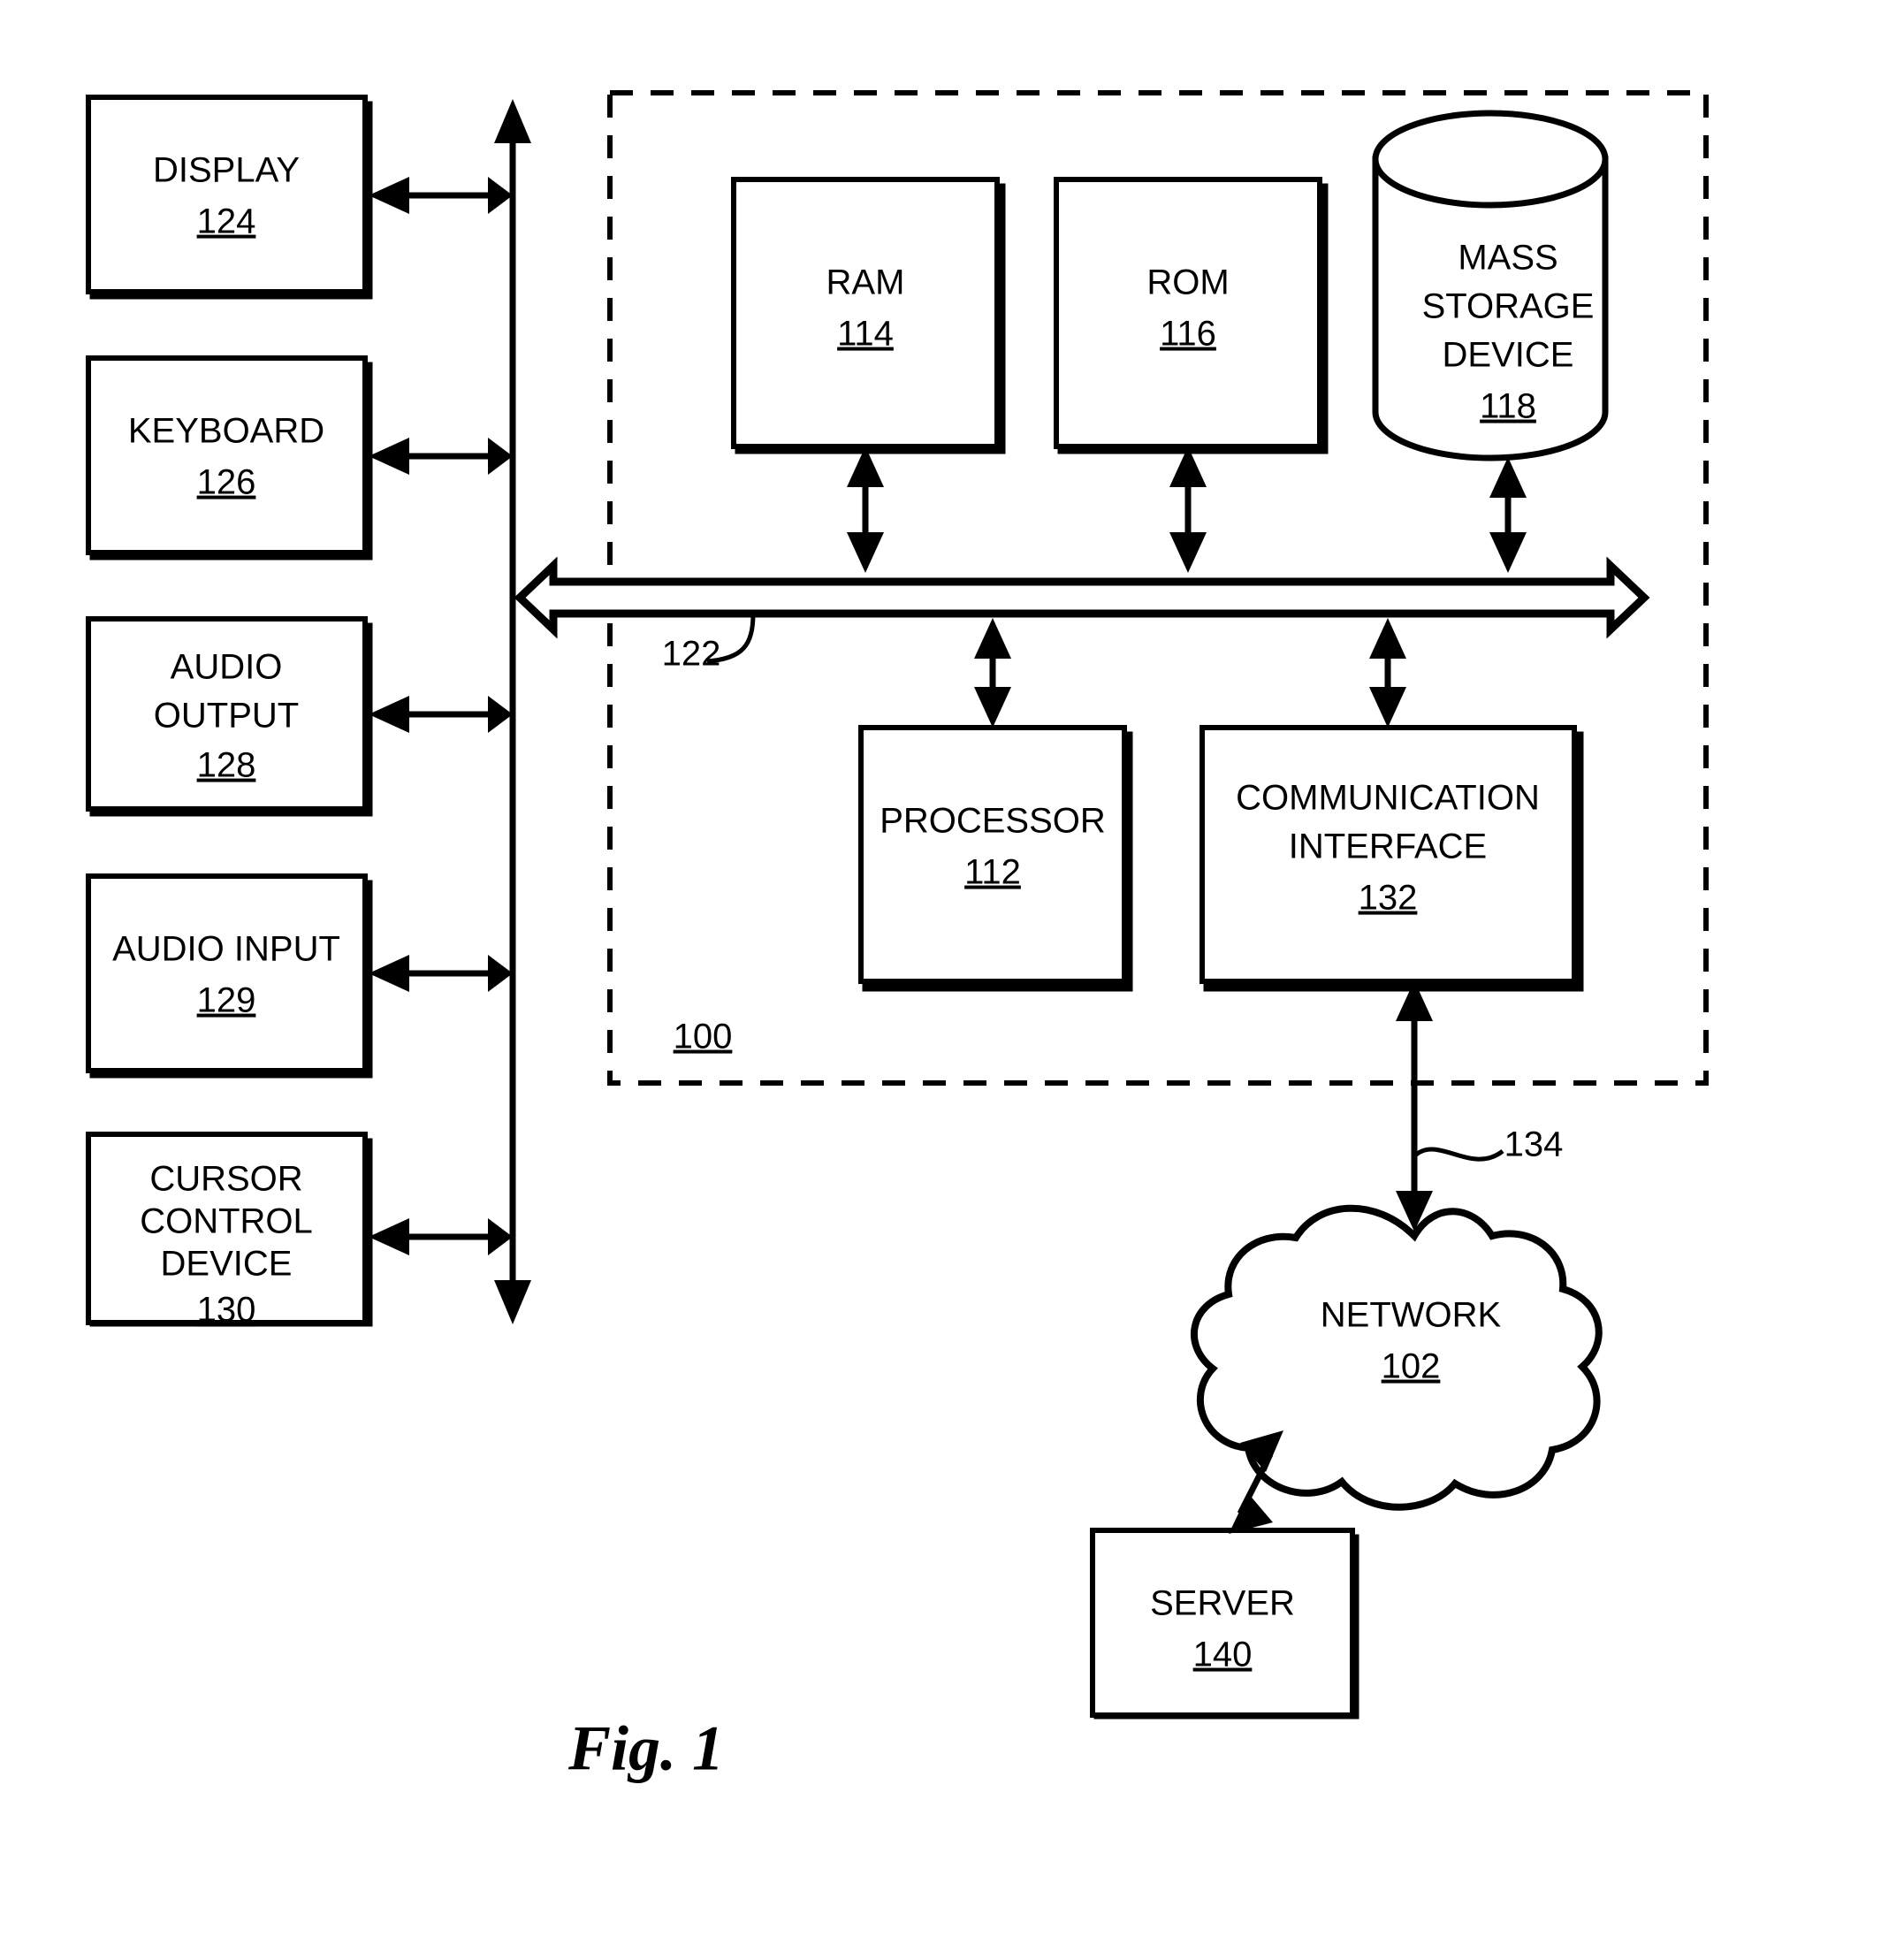  I want to click on ram-block: RAM 114, so click(868, 315).